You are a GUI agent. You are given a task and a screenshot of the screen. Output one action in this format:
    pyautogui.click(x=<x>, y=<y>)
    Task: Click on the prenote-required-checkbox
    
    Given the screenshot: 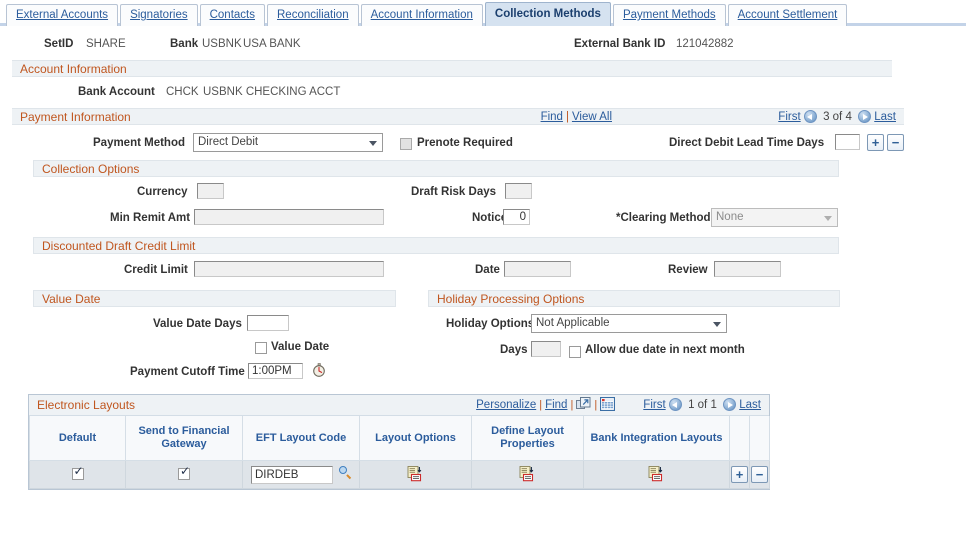 What is the action you would take?
    pyautogui.click(x=406, y=144)
    